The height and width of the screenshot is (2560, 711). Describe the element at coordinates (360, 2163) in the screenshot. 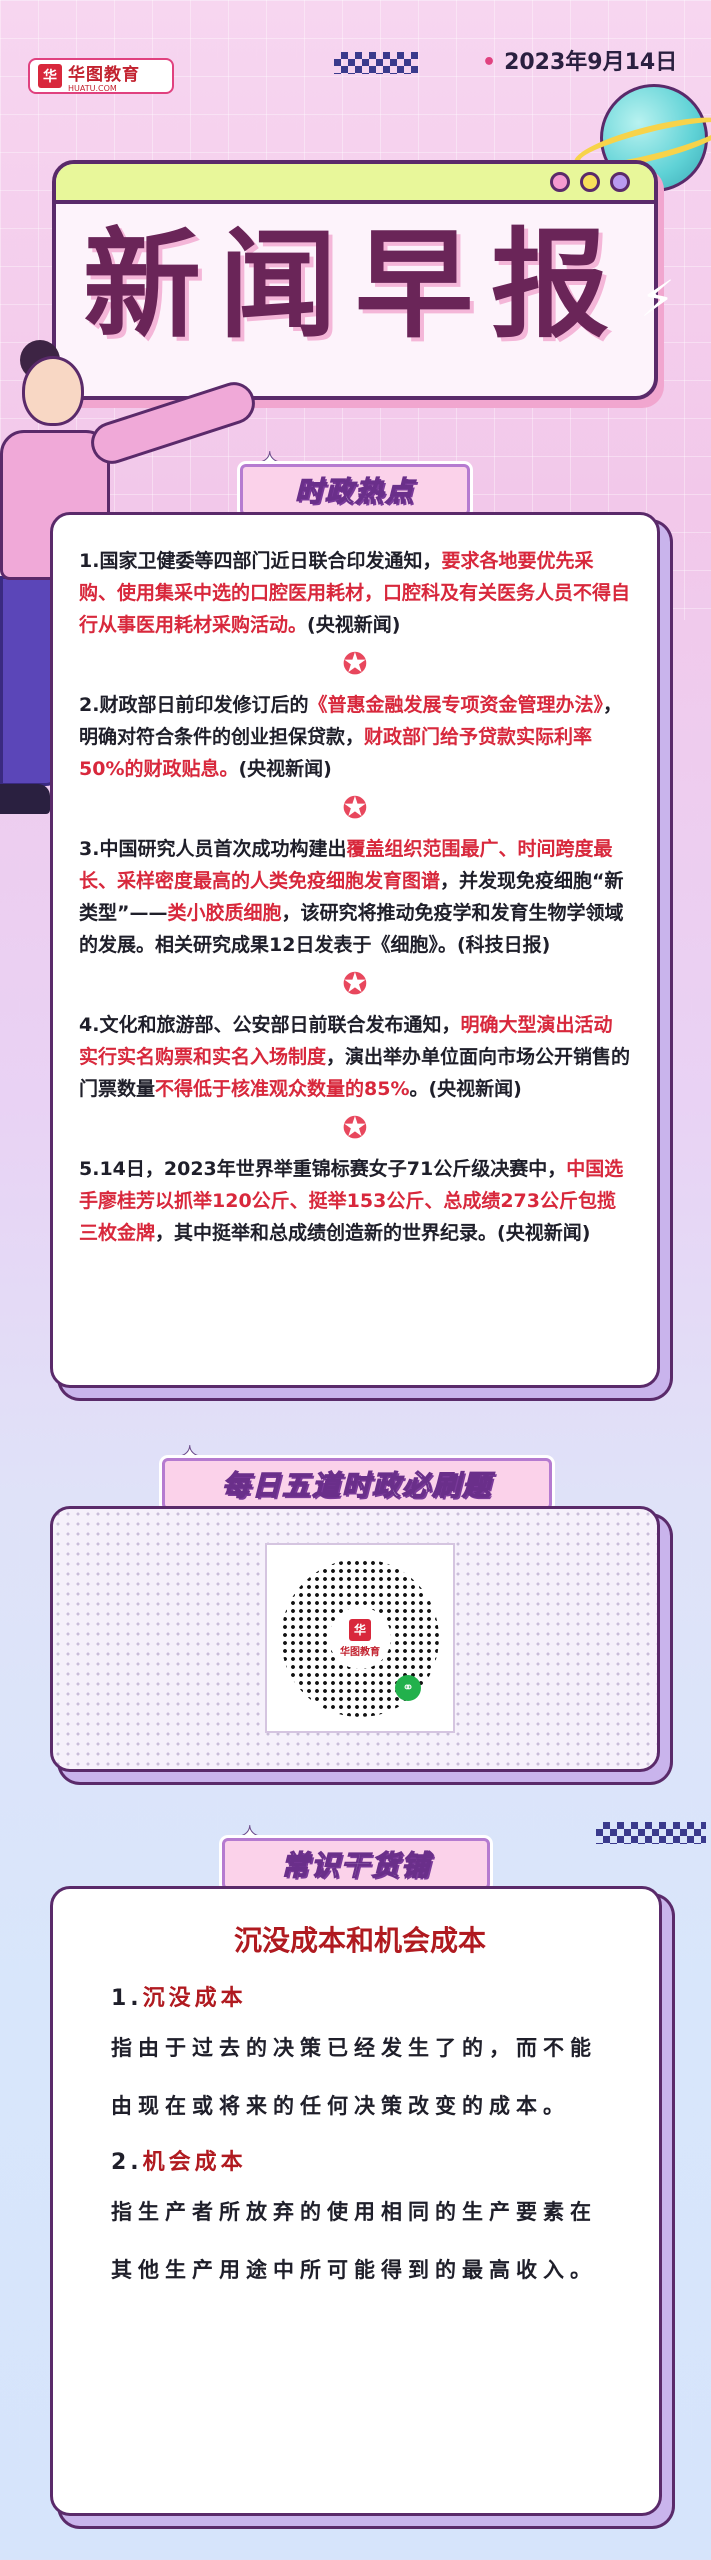

I see `knowledge-item-heading: 2.机会成本` at that location.